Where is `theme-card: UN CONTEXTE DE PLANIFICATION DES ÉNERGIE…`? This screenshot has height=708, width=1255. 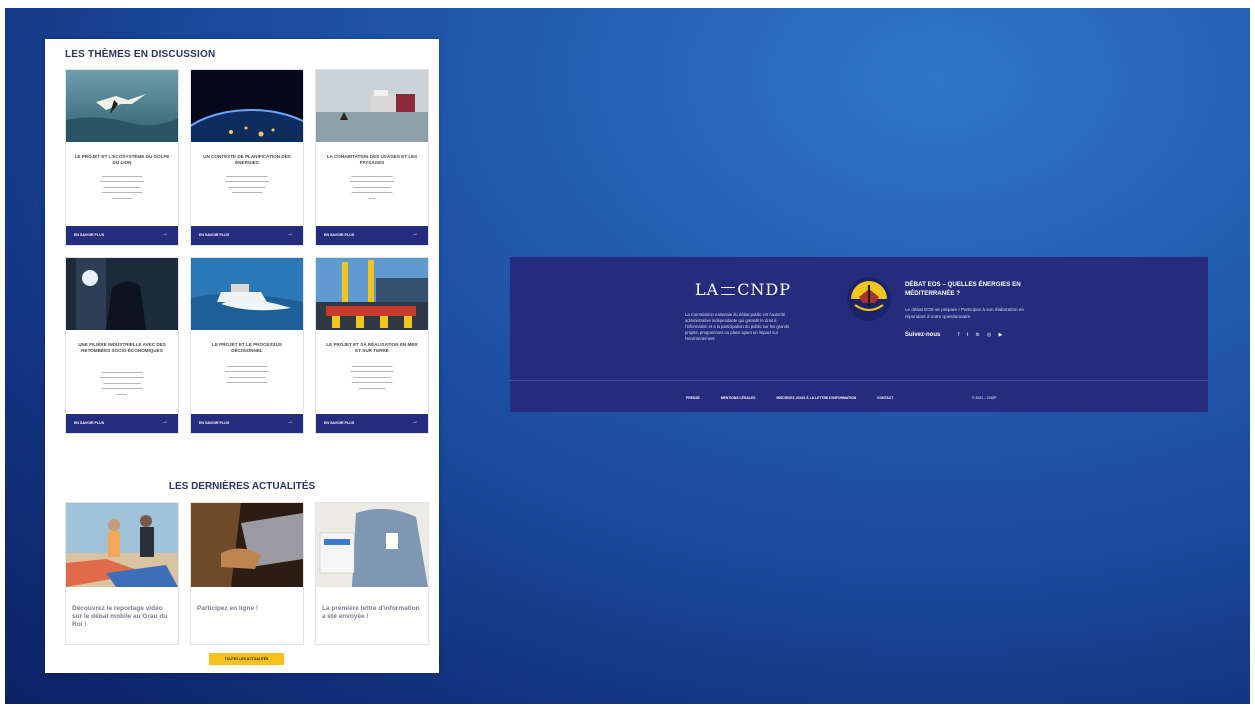
theme-card: UN CONTEXTE DE PLANIFICATION DES ÉNERGIE… is located at coordinates (247, 157).